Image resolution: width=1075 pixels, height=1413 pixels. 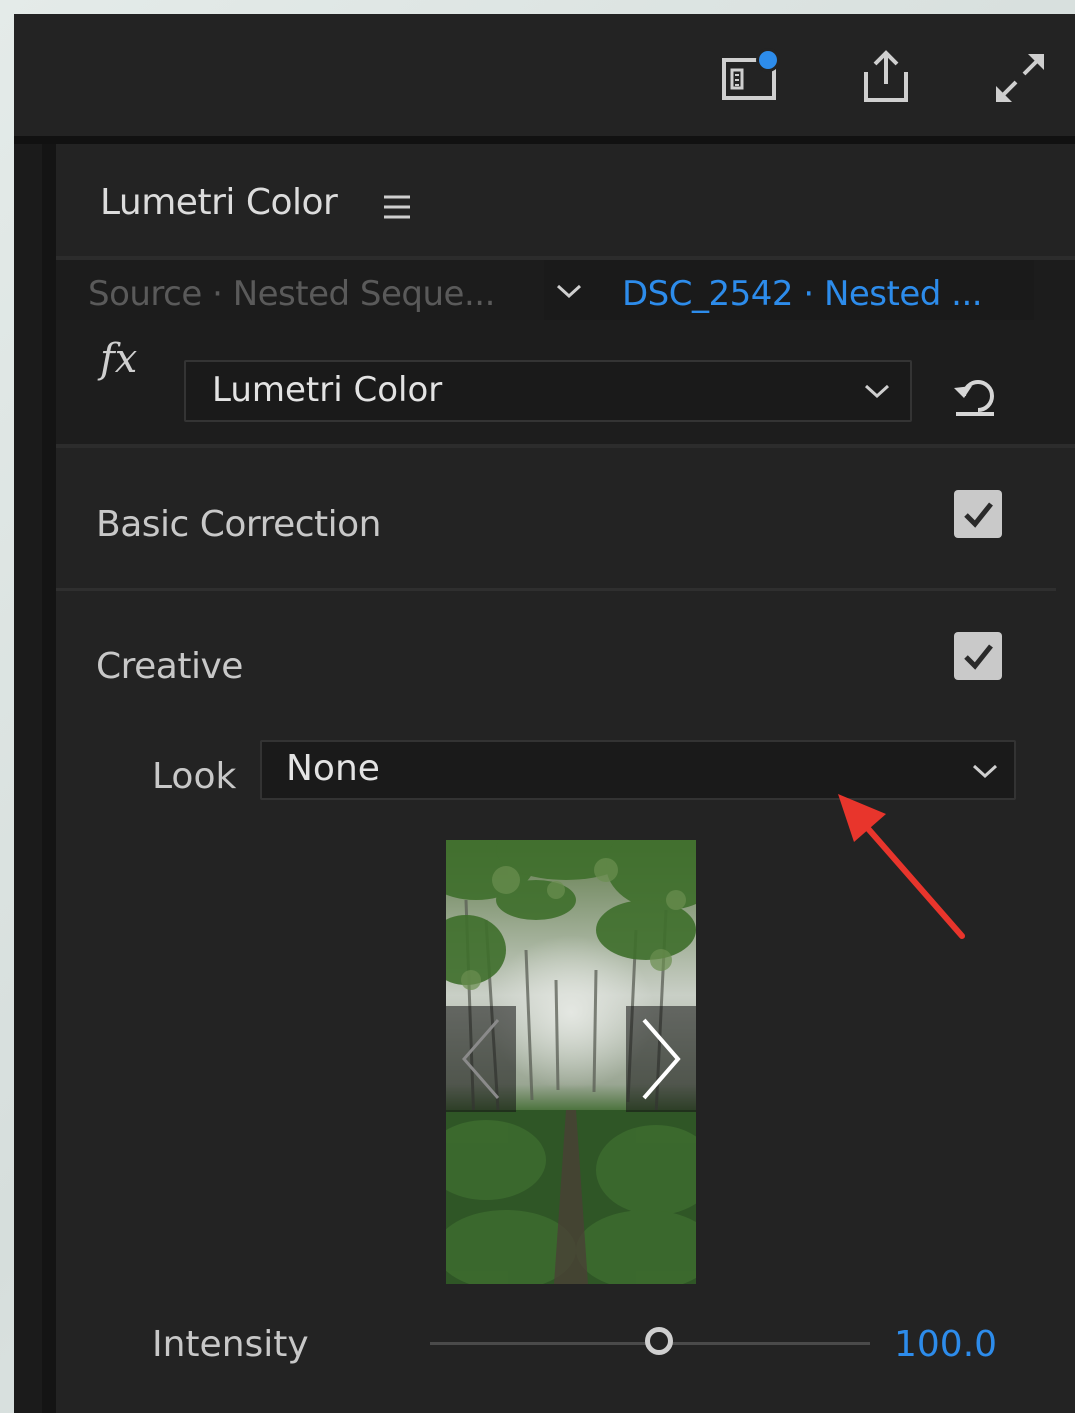 What do you see at coordinates (750, 78) in the screenshot?
I see `quick-export-icon` at bounding box center [750, 78].